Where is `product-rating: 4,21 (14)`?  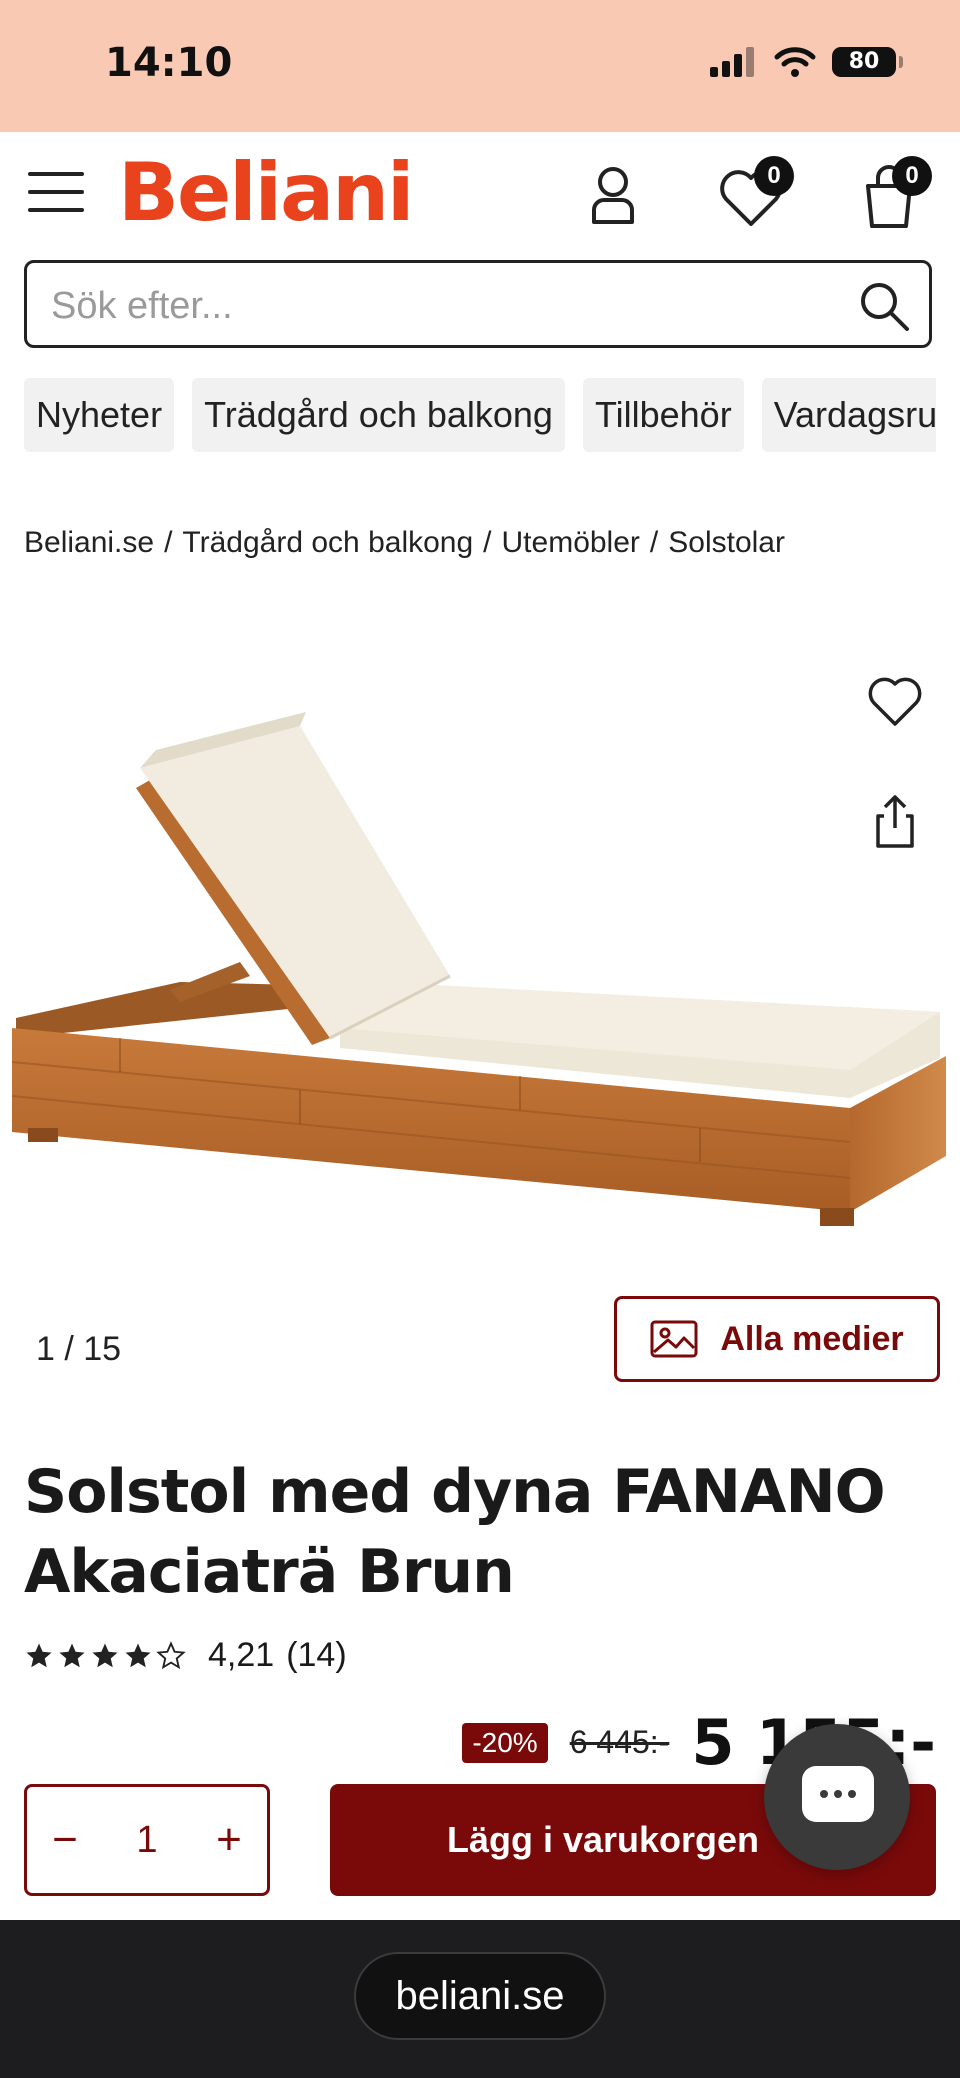 product-rating: 4,21 (14) is located at coordinates (185, 1655).